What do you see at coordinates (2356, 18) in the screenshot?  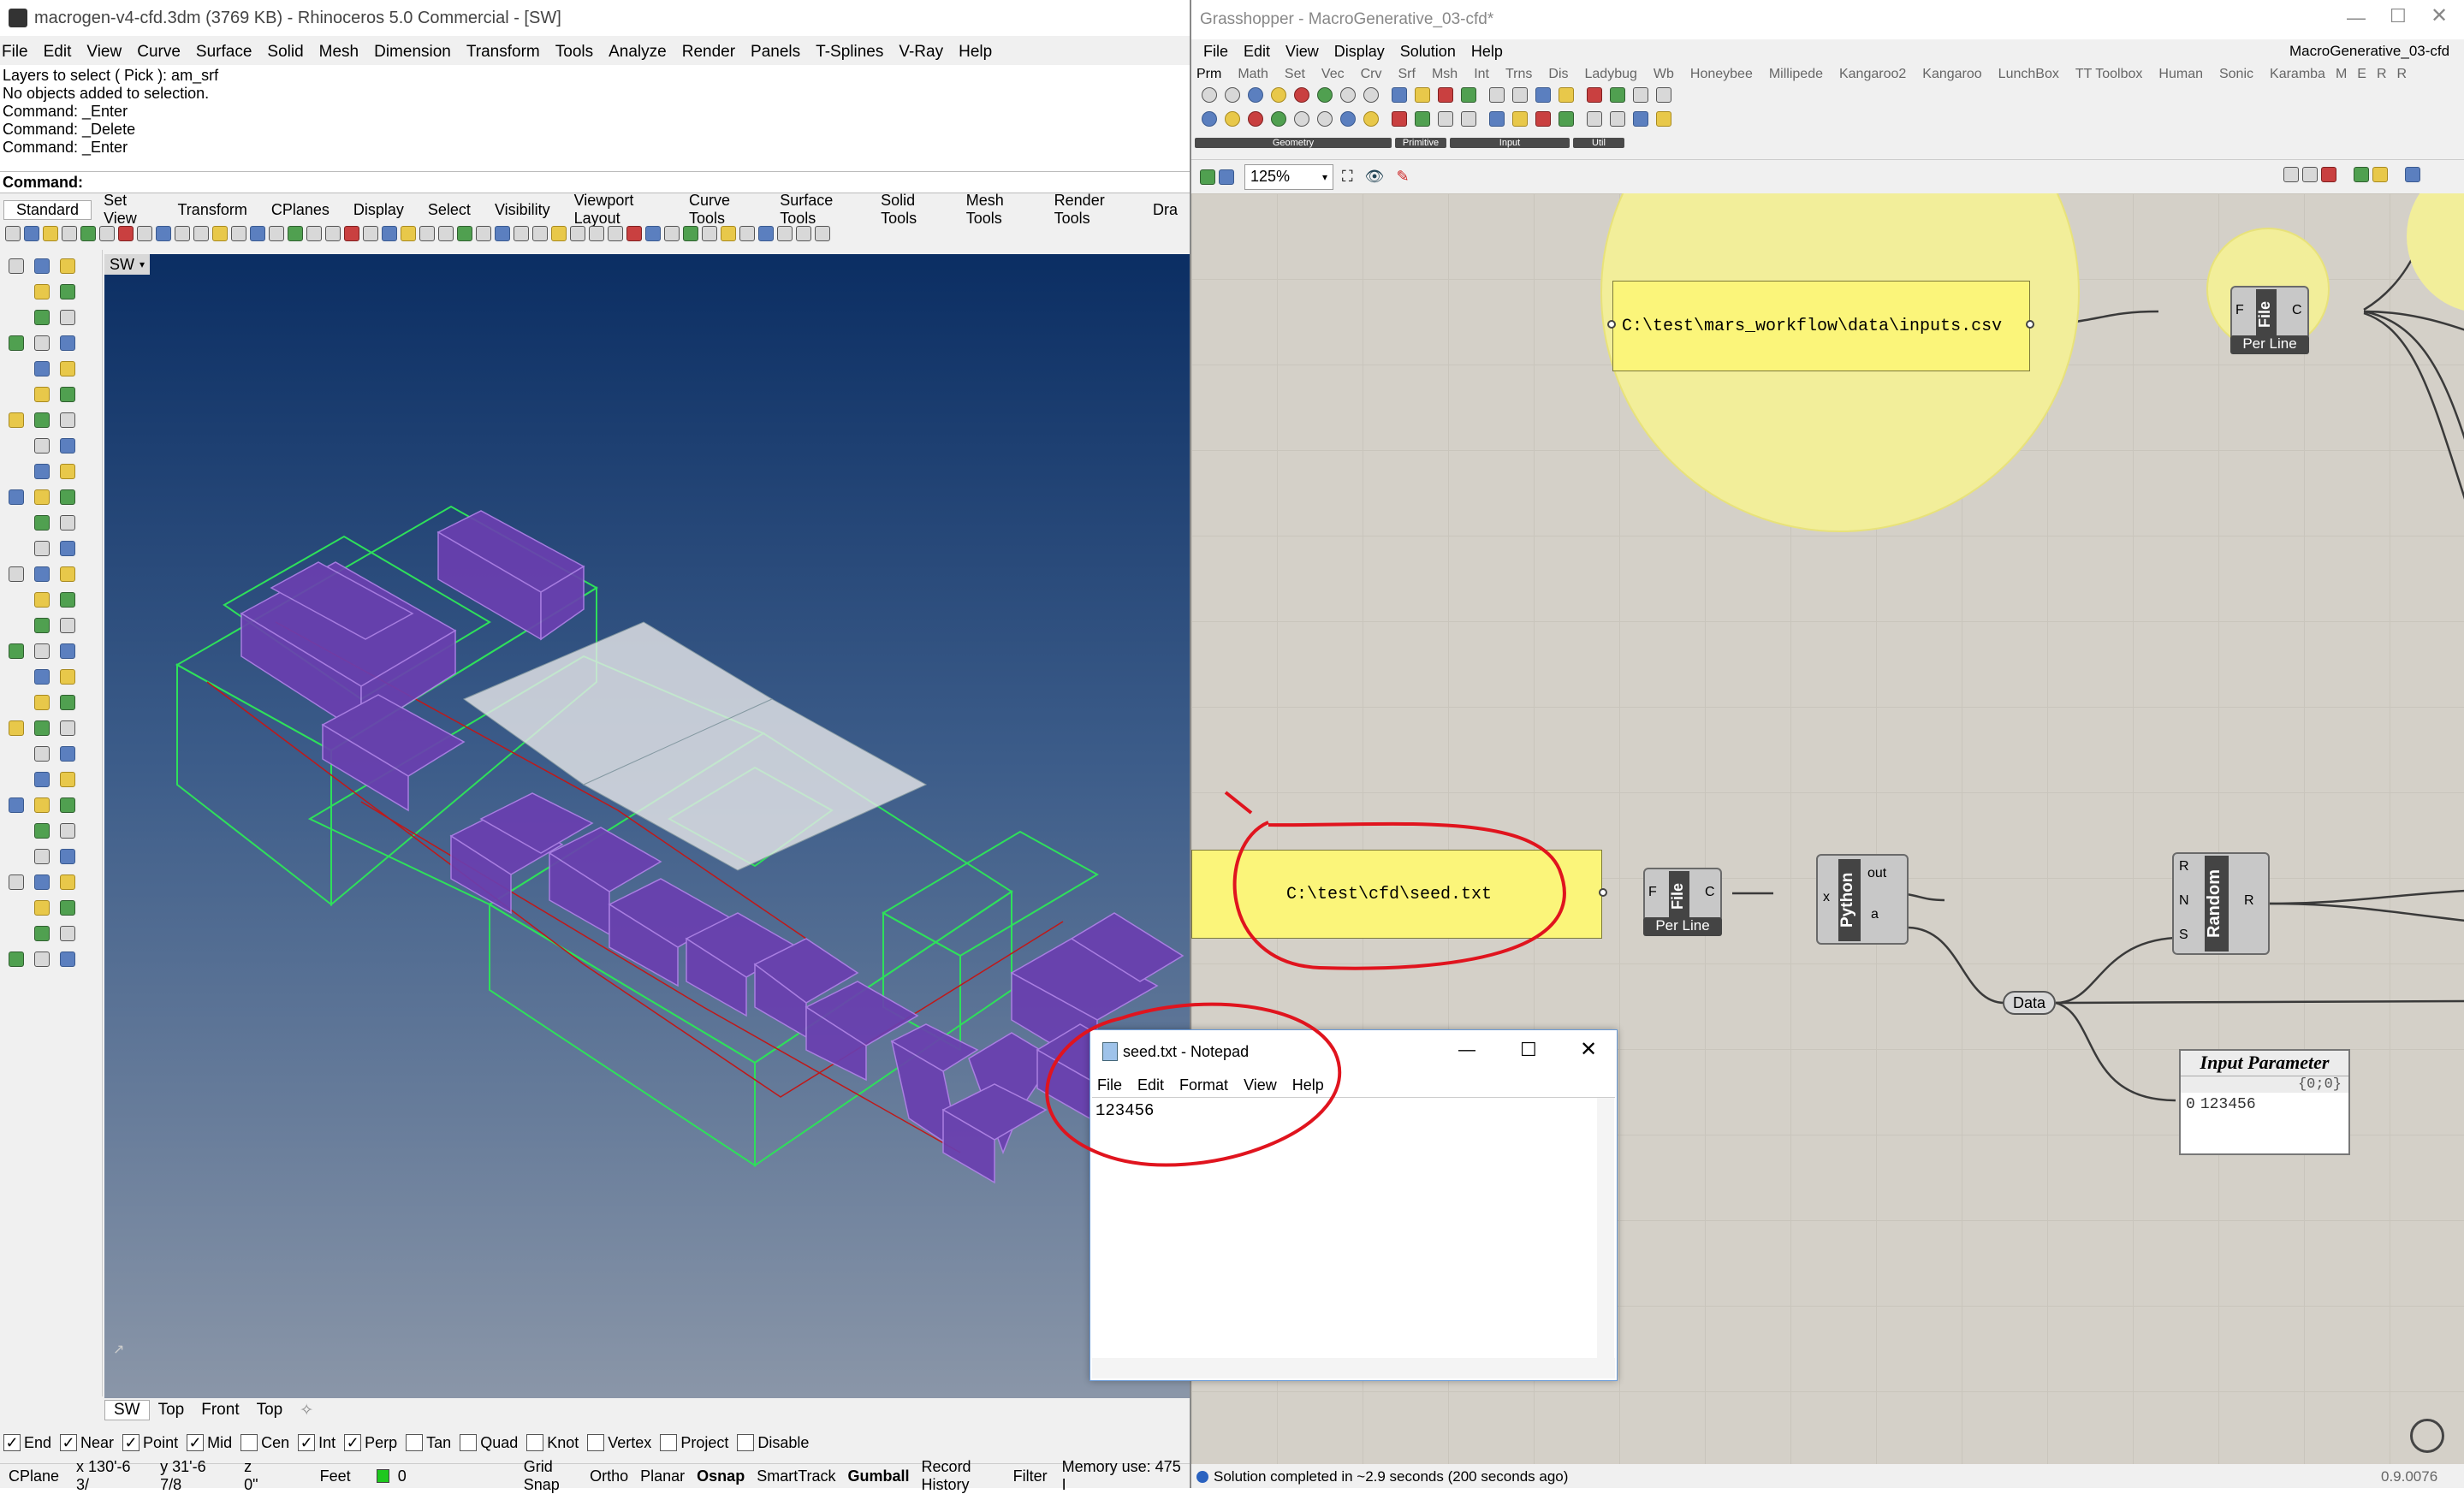 I see `minimize-icon: —` at bounding box center [2356, 18].